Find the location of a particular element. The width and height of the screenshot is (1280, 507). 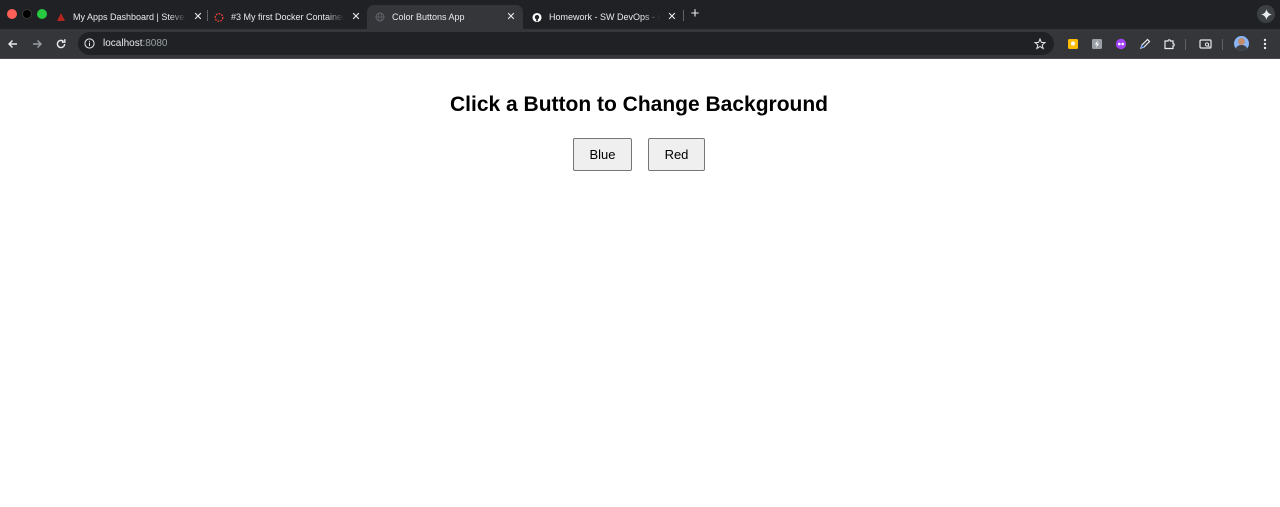

tab-title: #3 My first Docker Container is located at coordinates (287, 17).